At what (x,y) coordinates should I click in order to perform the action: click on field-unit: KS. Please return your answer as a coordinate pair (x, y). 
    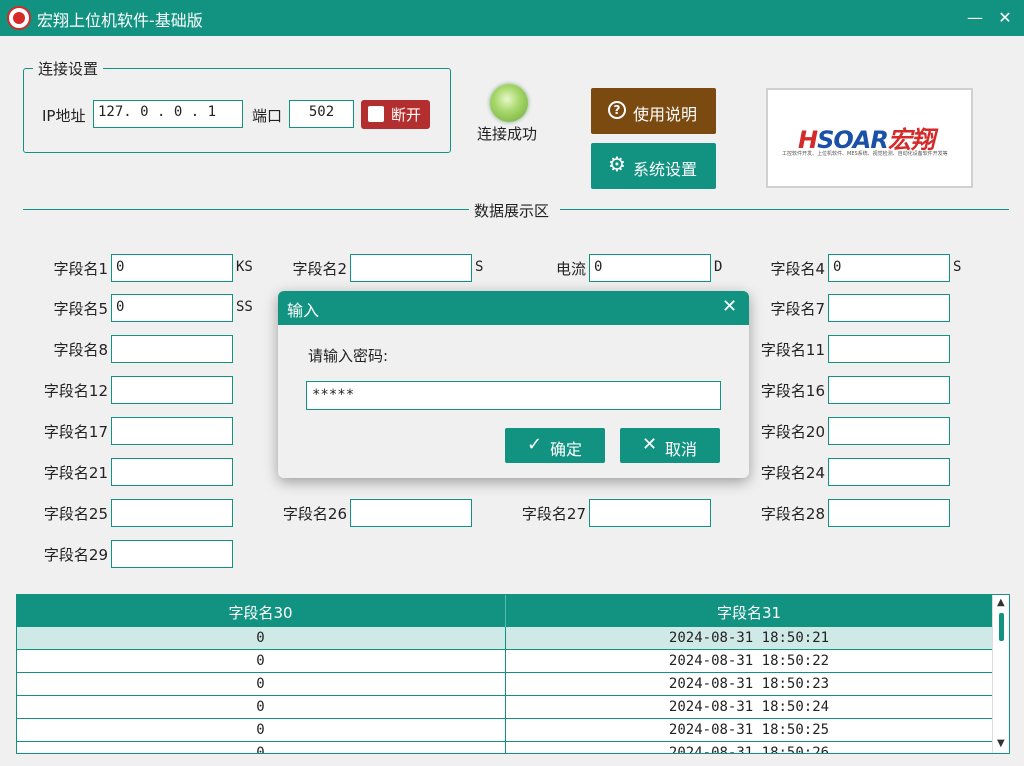
    Looking at the image, I should click on (244, 267).